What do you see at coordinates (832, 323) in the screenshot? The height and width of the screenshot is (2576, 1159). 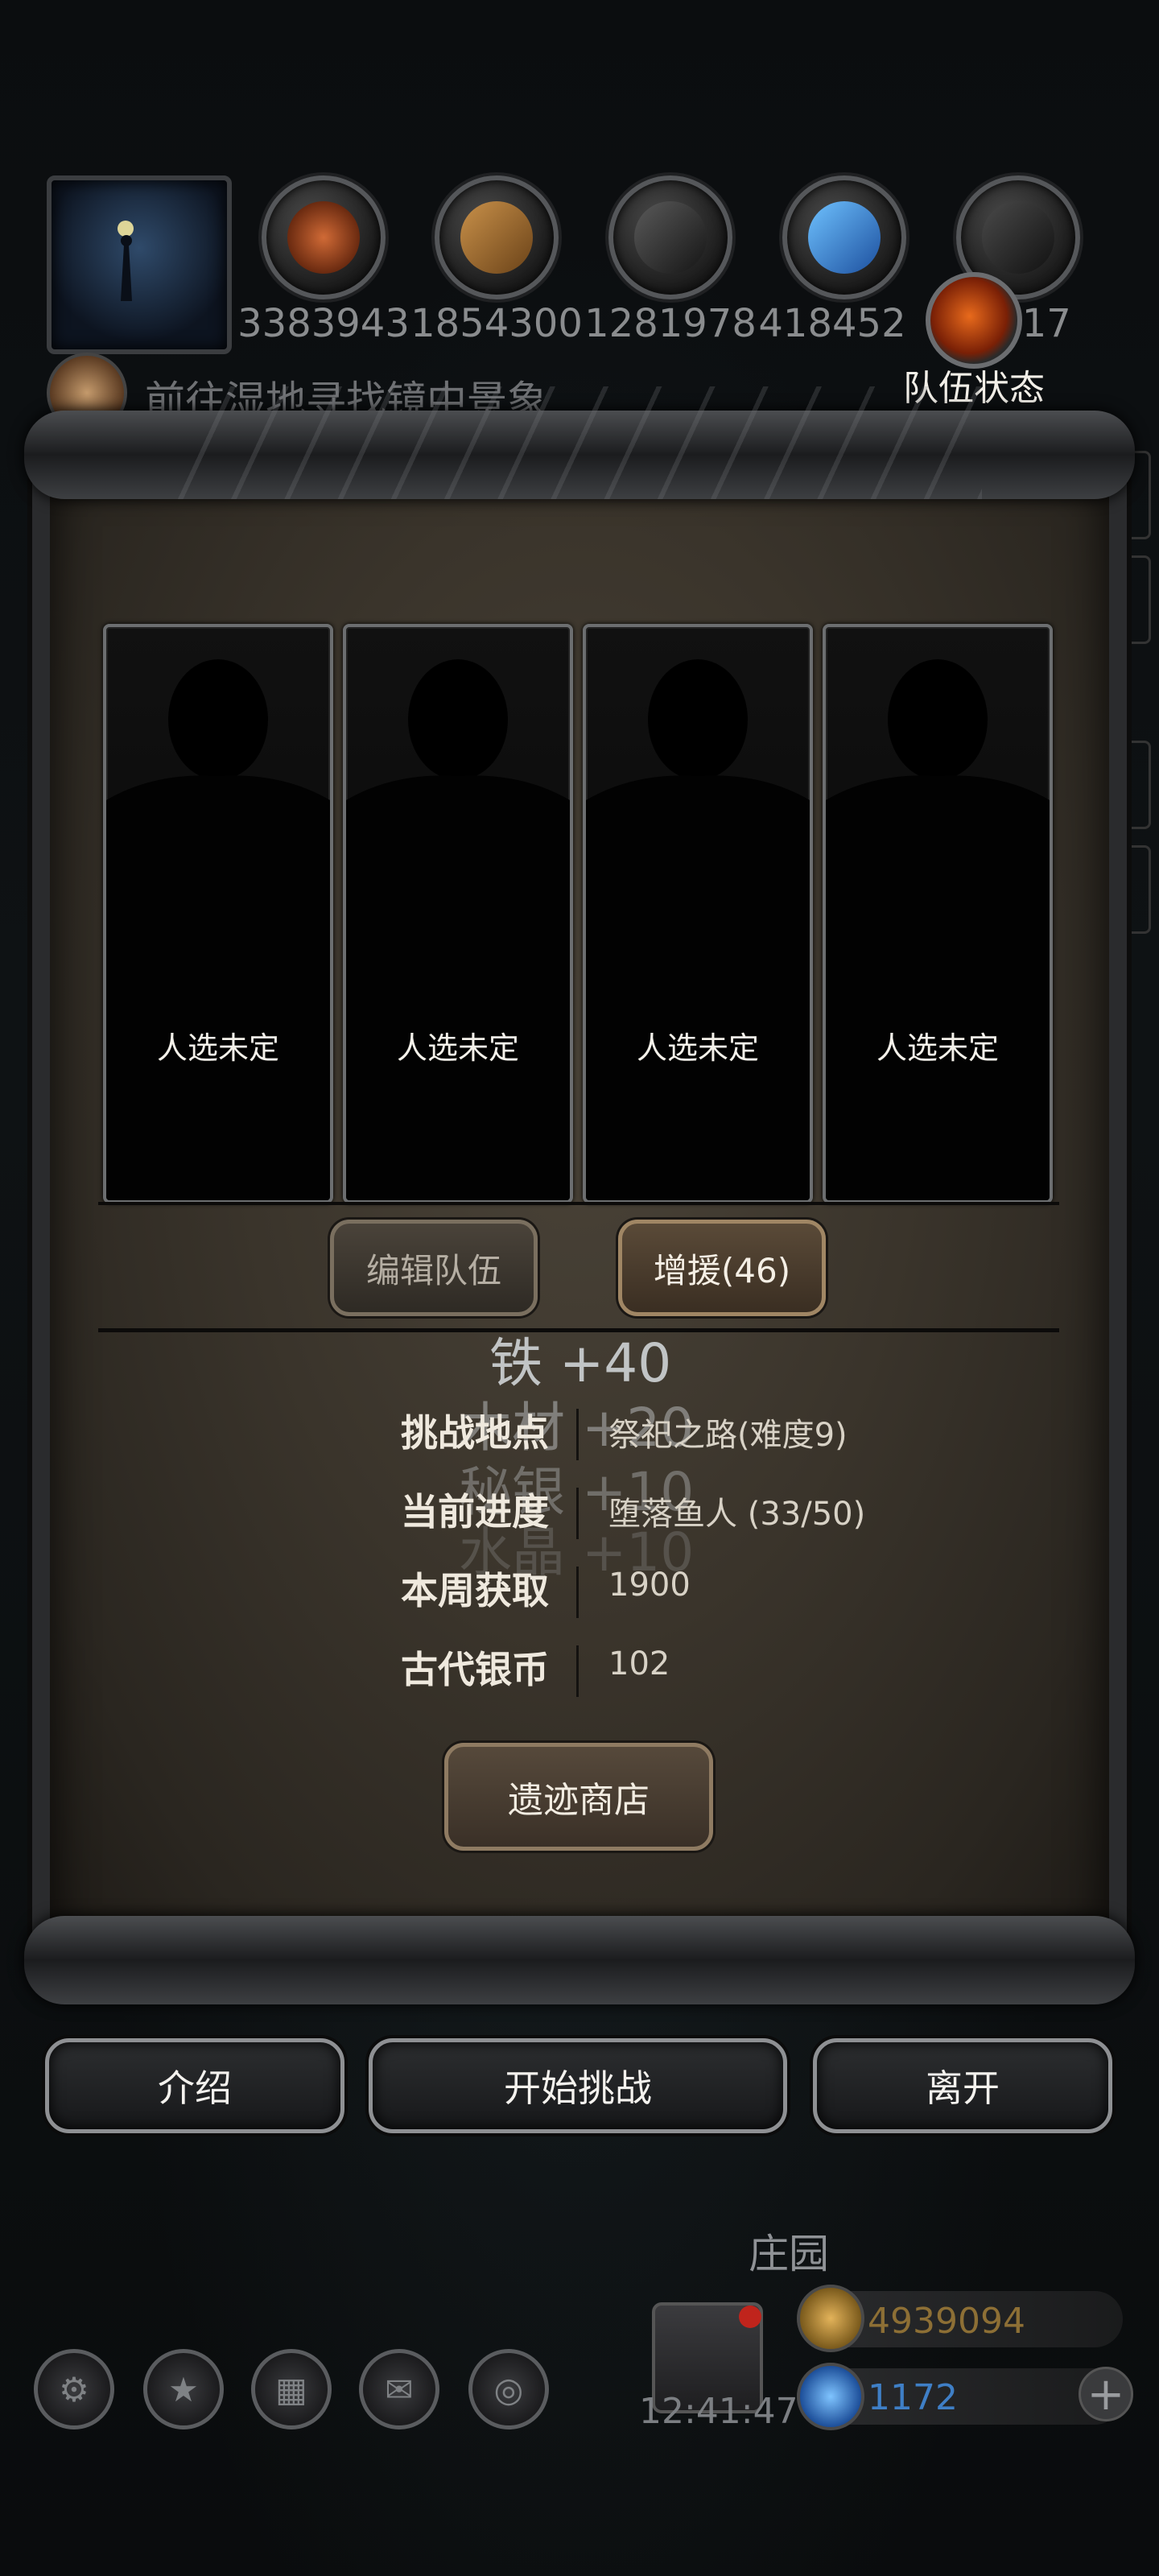 I see `crystal-value: 418452` at bounding box center [832, 323].